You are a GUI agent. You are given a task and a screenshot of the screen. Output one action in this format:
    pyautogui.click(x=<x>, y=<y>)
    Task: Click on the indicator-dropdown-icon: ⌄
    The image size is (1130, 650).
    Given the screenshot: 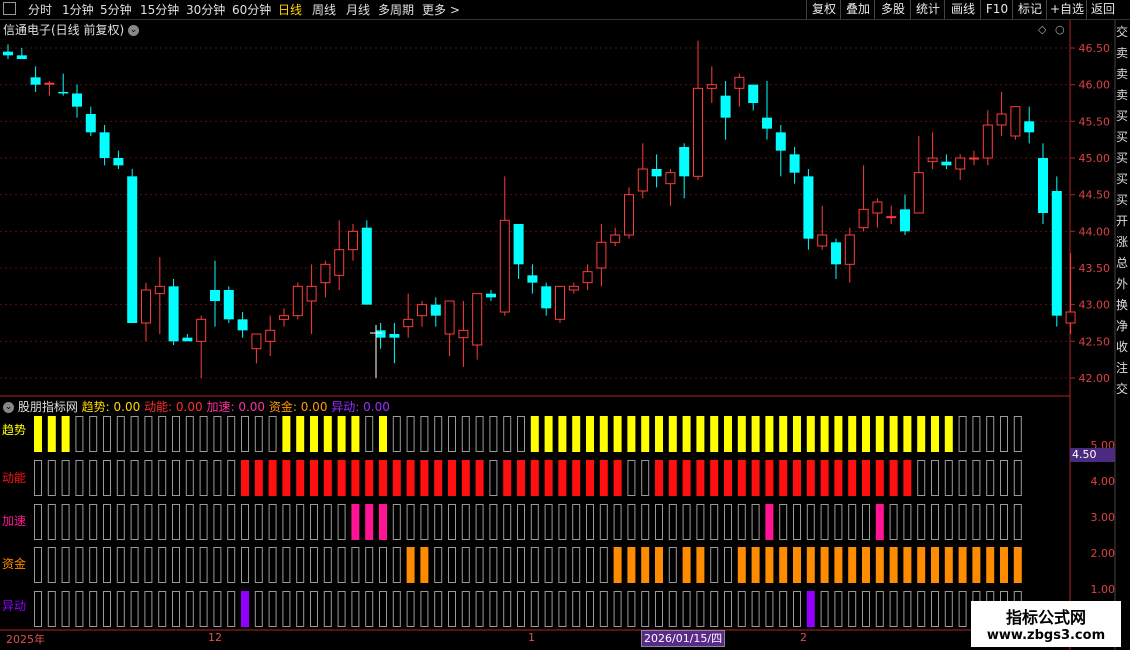 What is the action you would take?
    pyautogui.click(x=8, y=407)
    